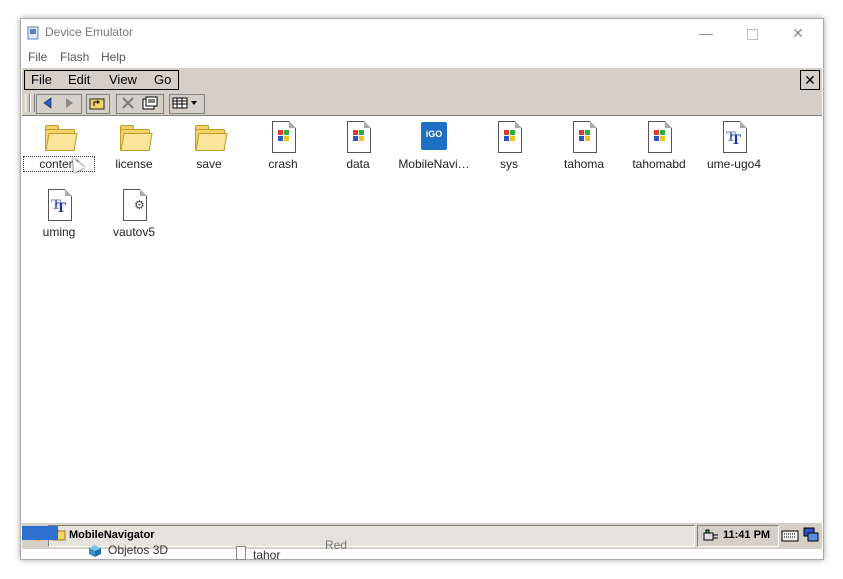 This screenshot has width=843, height=579. I want to click on igo-app-icon: iGO, so click(434, 137).